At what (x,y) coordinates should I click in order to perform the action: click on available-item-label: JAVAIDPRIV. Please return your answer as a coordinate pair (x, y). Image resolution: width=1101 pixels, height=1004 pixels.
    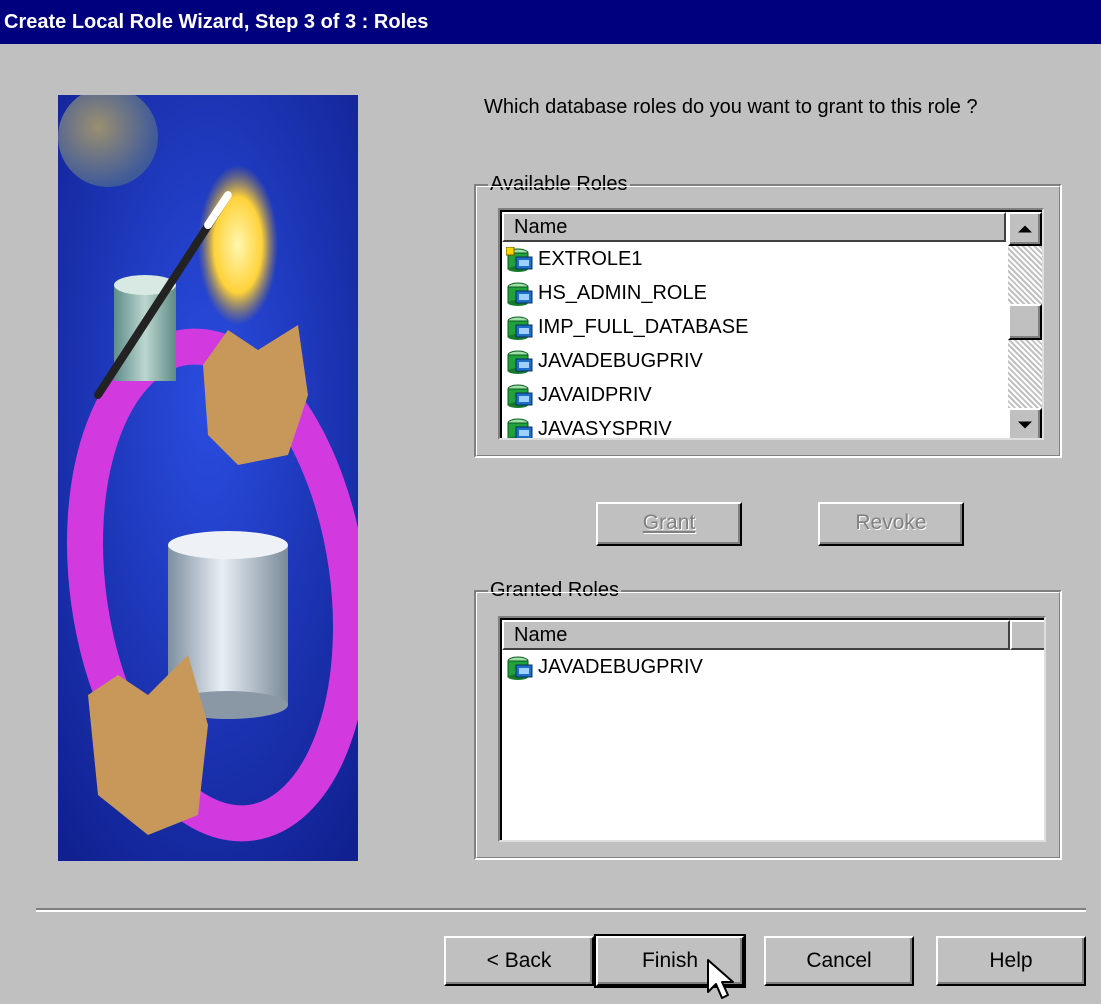
    Looking at the image, I should click on (595, 395).